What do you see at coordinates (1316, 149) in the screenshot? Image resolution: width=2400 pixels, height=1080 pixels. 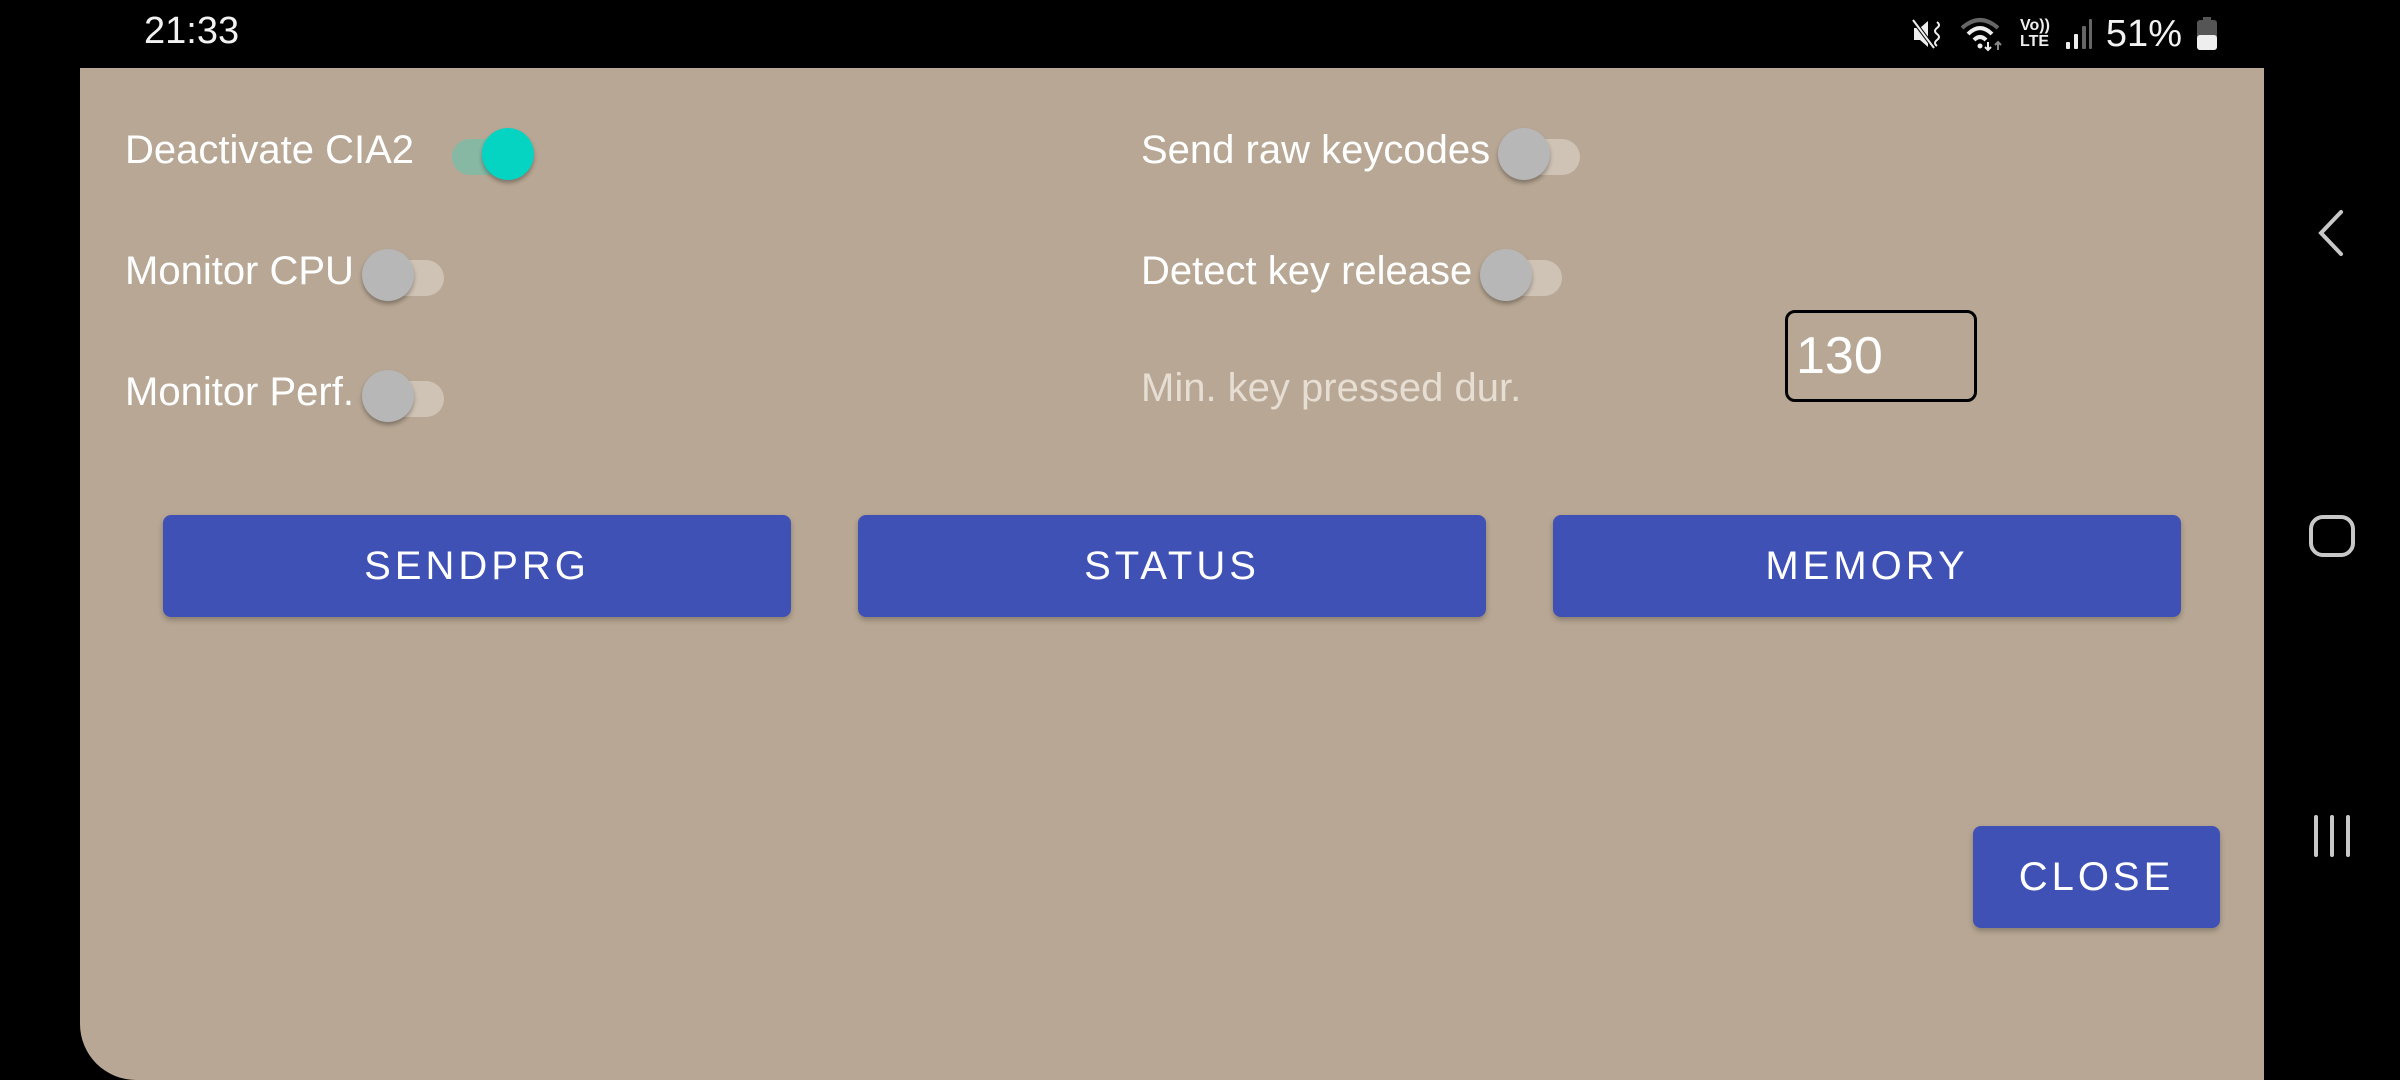 I see `toggle-label: Send raw keycodes` at bounding box center [1316, 149].